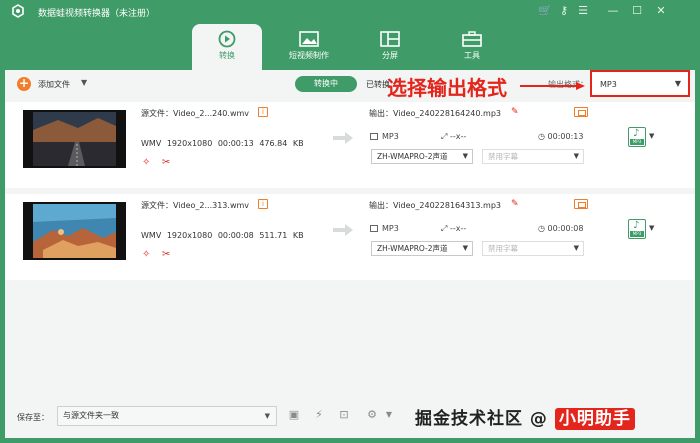 The width and height of the screenshot is (700, 443). Describe the element at coordinates (195, 205) in the screenshot. I see `source-file-name: 源文件：Video_2...313.wmv` at that location.